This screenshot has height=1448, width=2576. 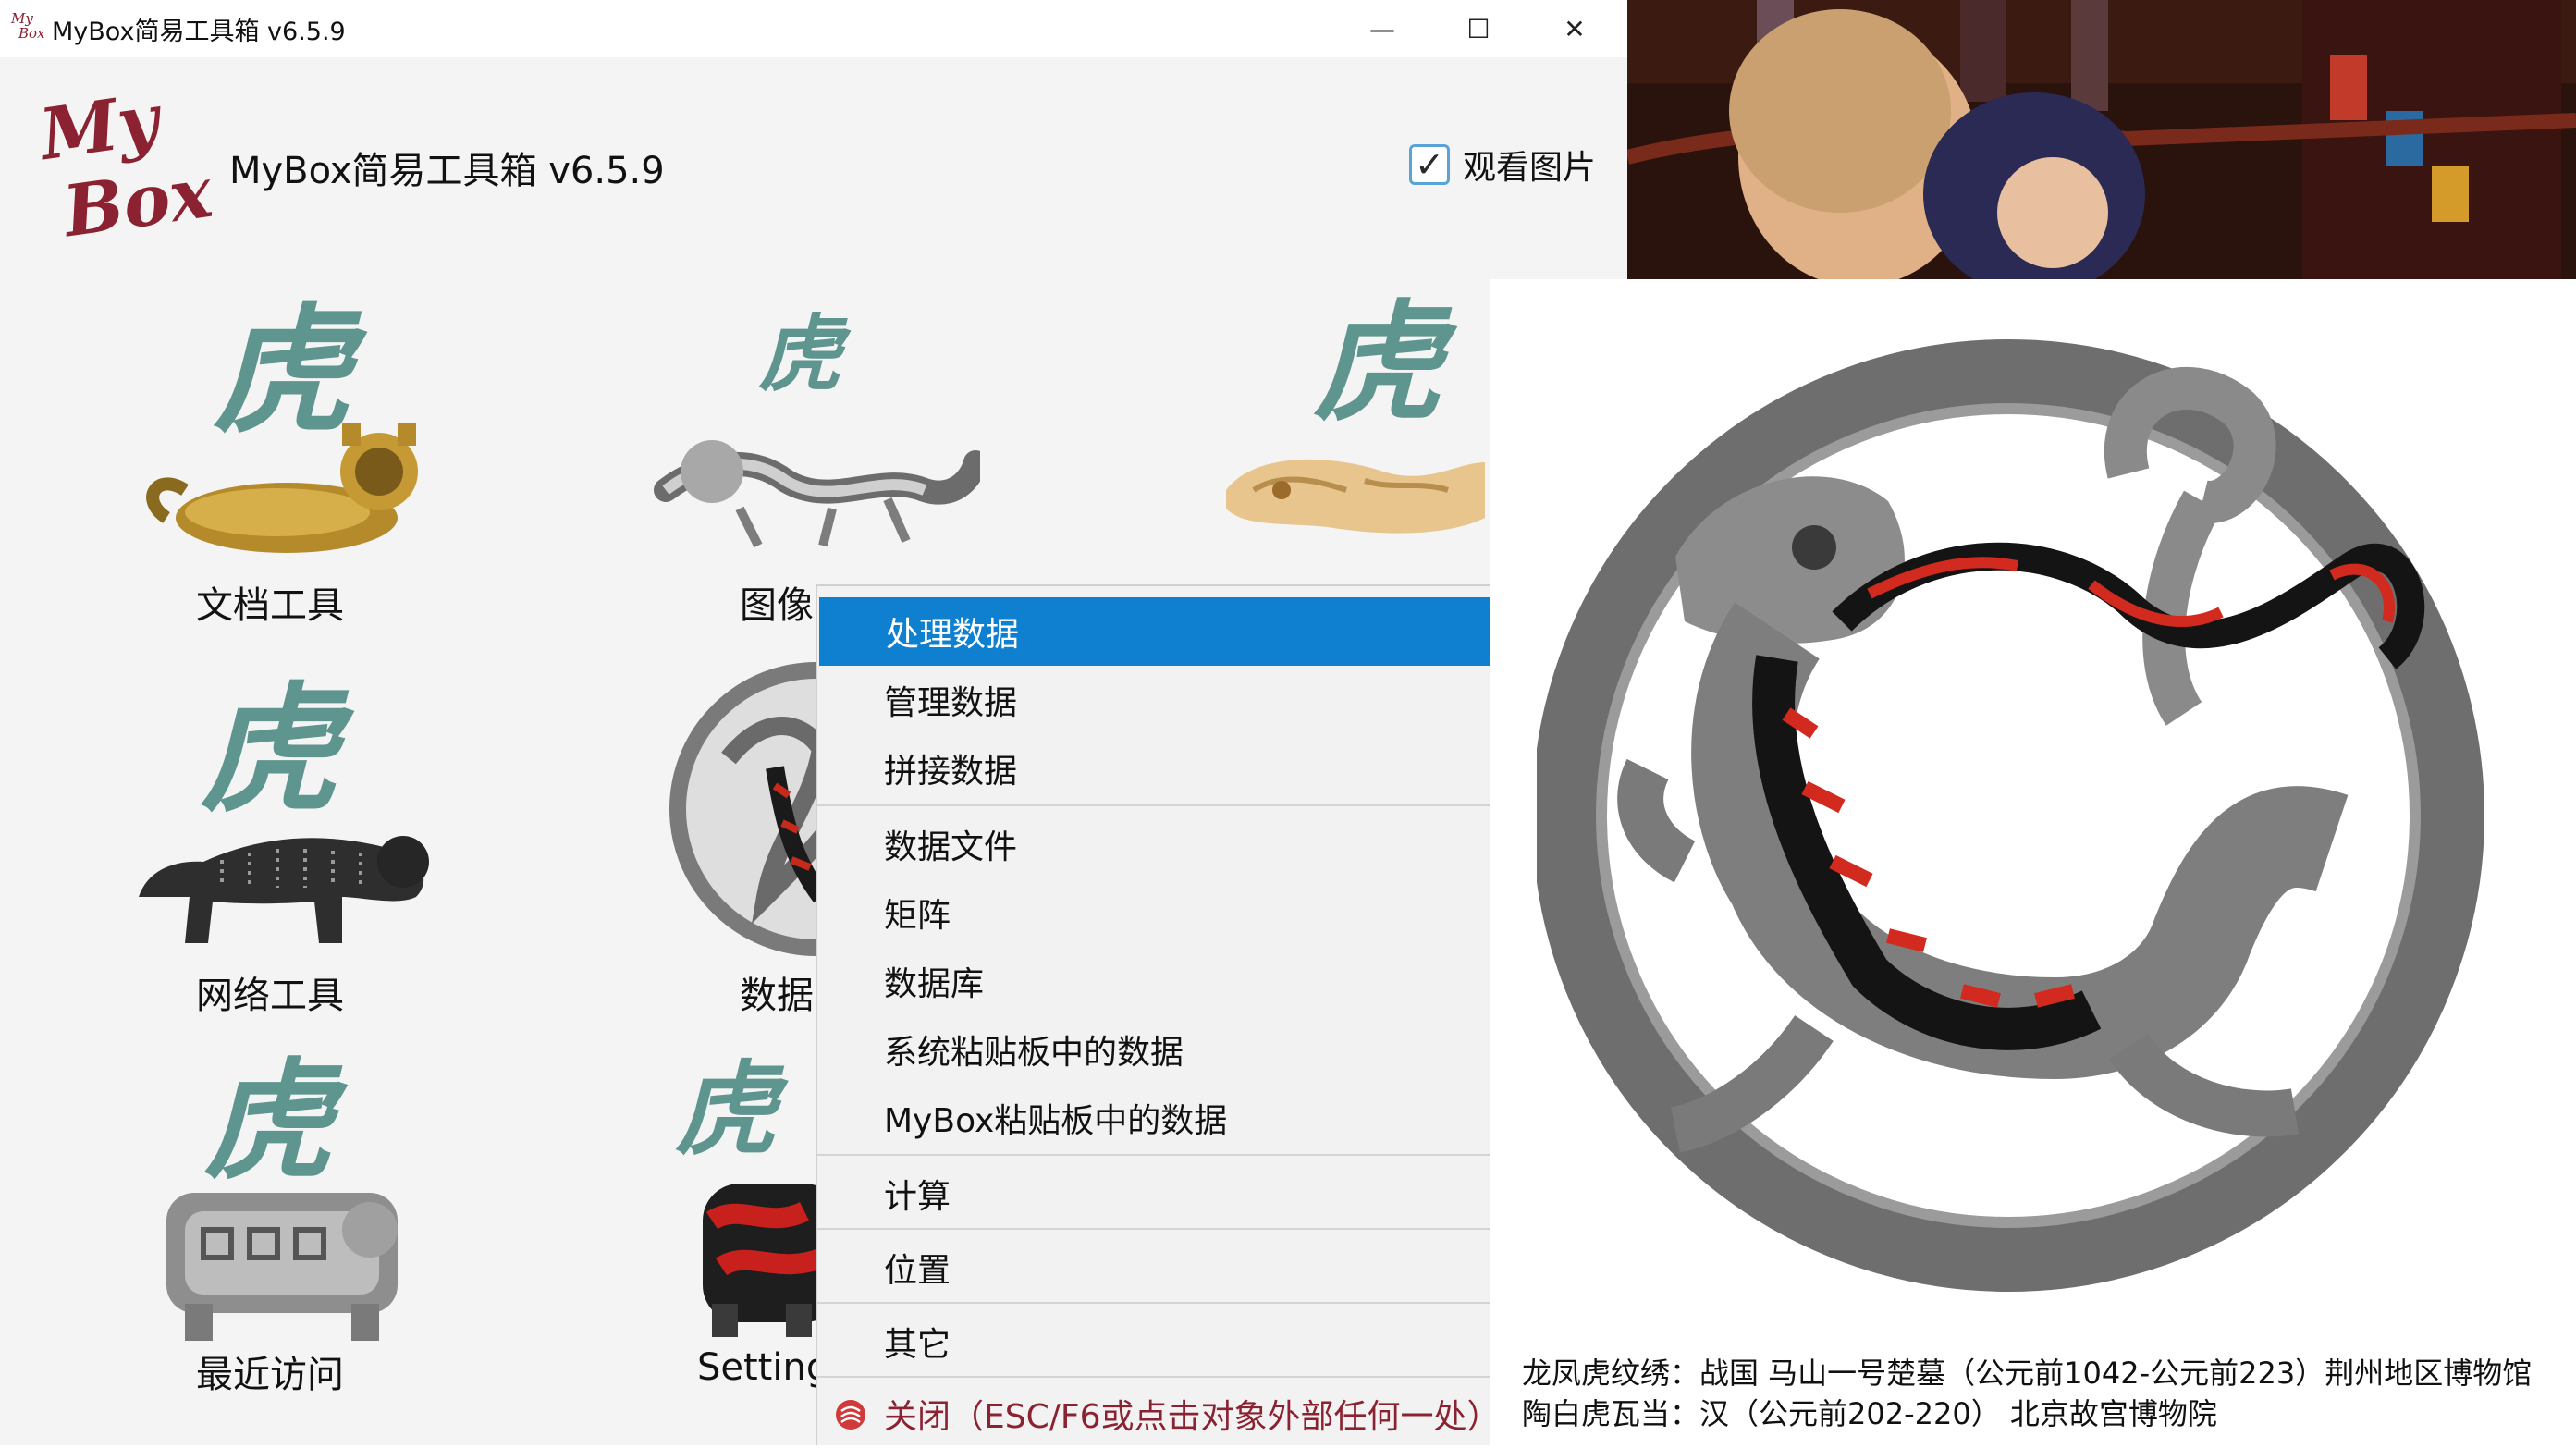 What do you see at coordinates (748, 832) in the screenshot?
I see `tool-data: 数据` at bounding box center [748, 832].